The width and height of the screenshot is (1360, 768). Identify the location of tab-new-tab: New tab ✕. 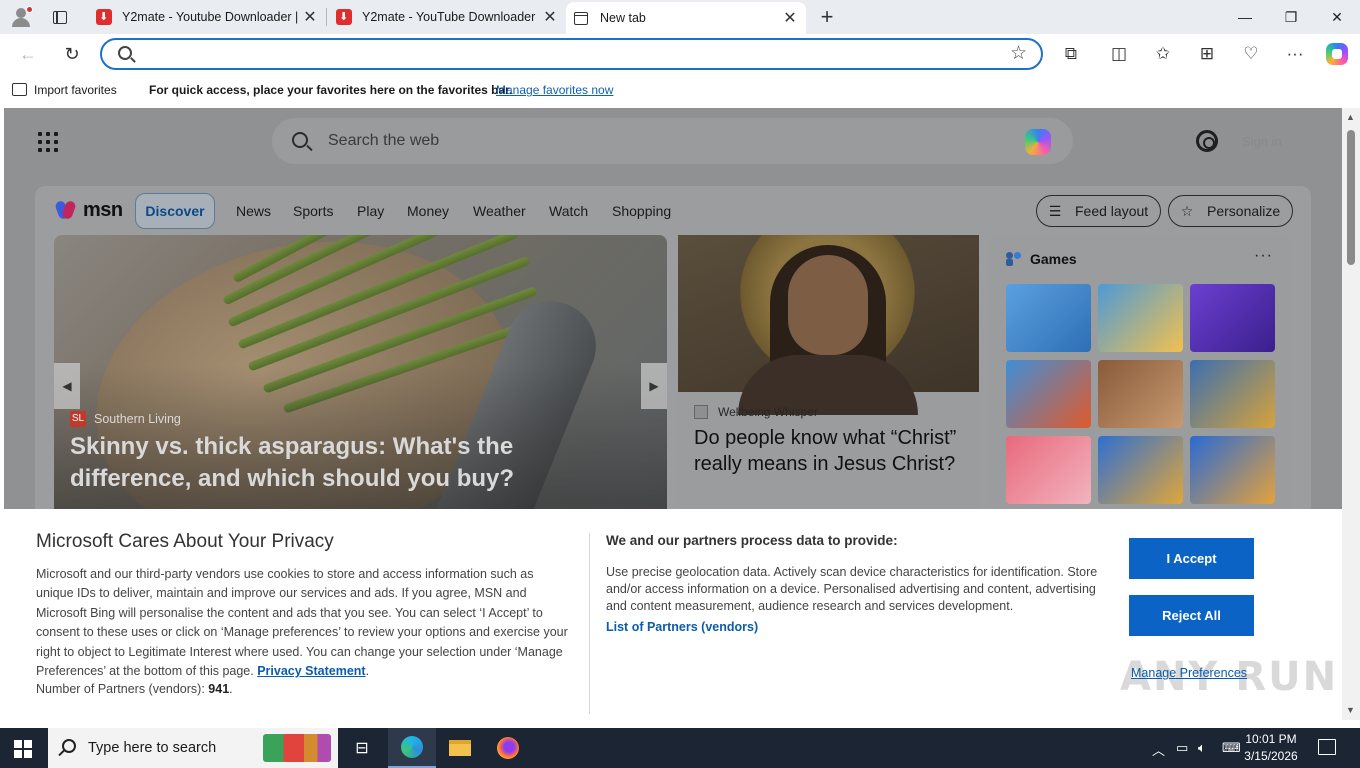
(686, 18).